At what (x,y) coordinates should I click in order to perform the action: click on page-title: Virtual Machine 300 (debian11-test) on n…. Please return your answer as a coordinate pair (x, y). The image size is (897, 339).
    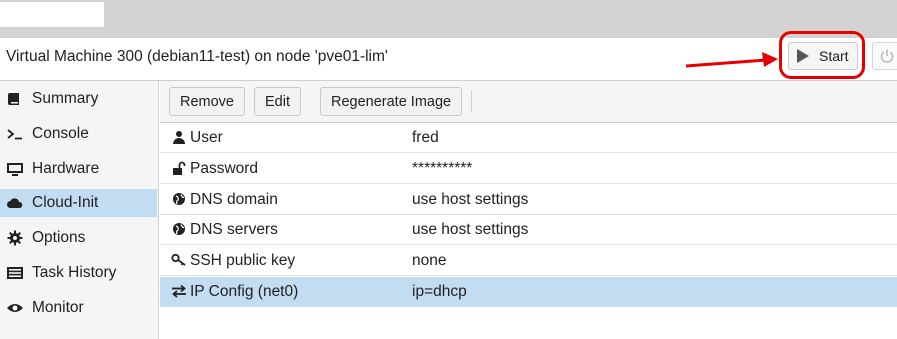
    Looking at the image, I should click on (197, 56).